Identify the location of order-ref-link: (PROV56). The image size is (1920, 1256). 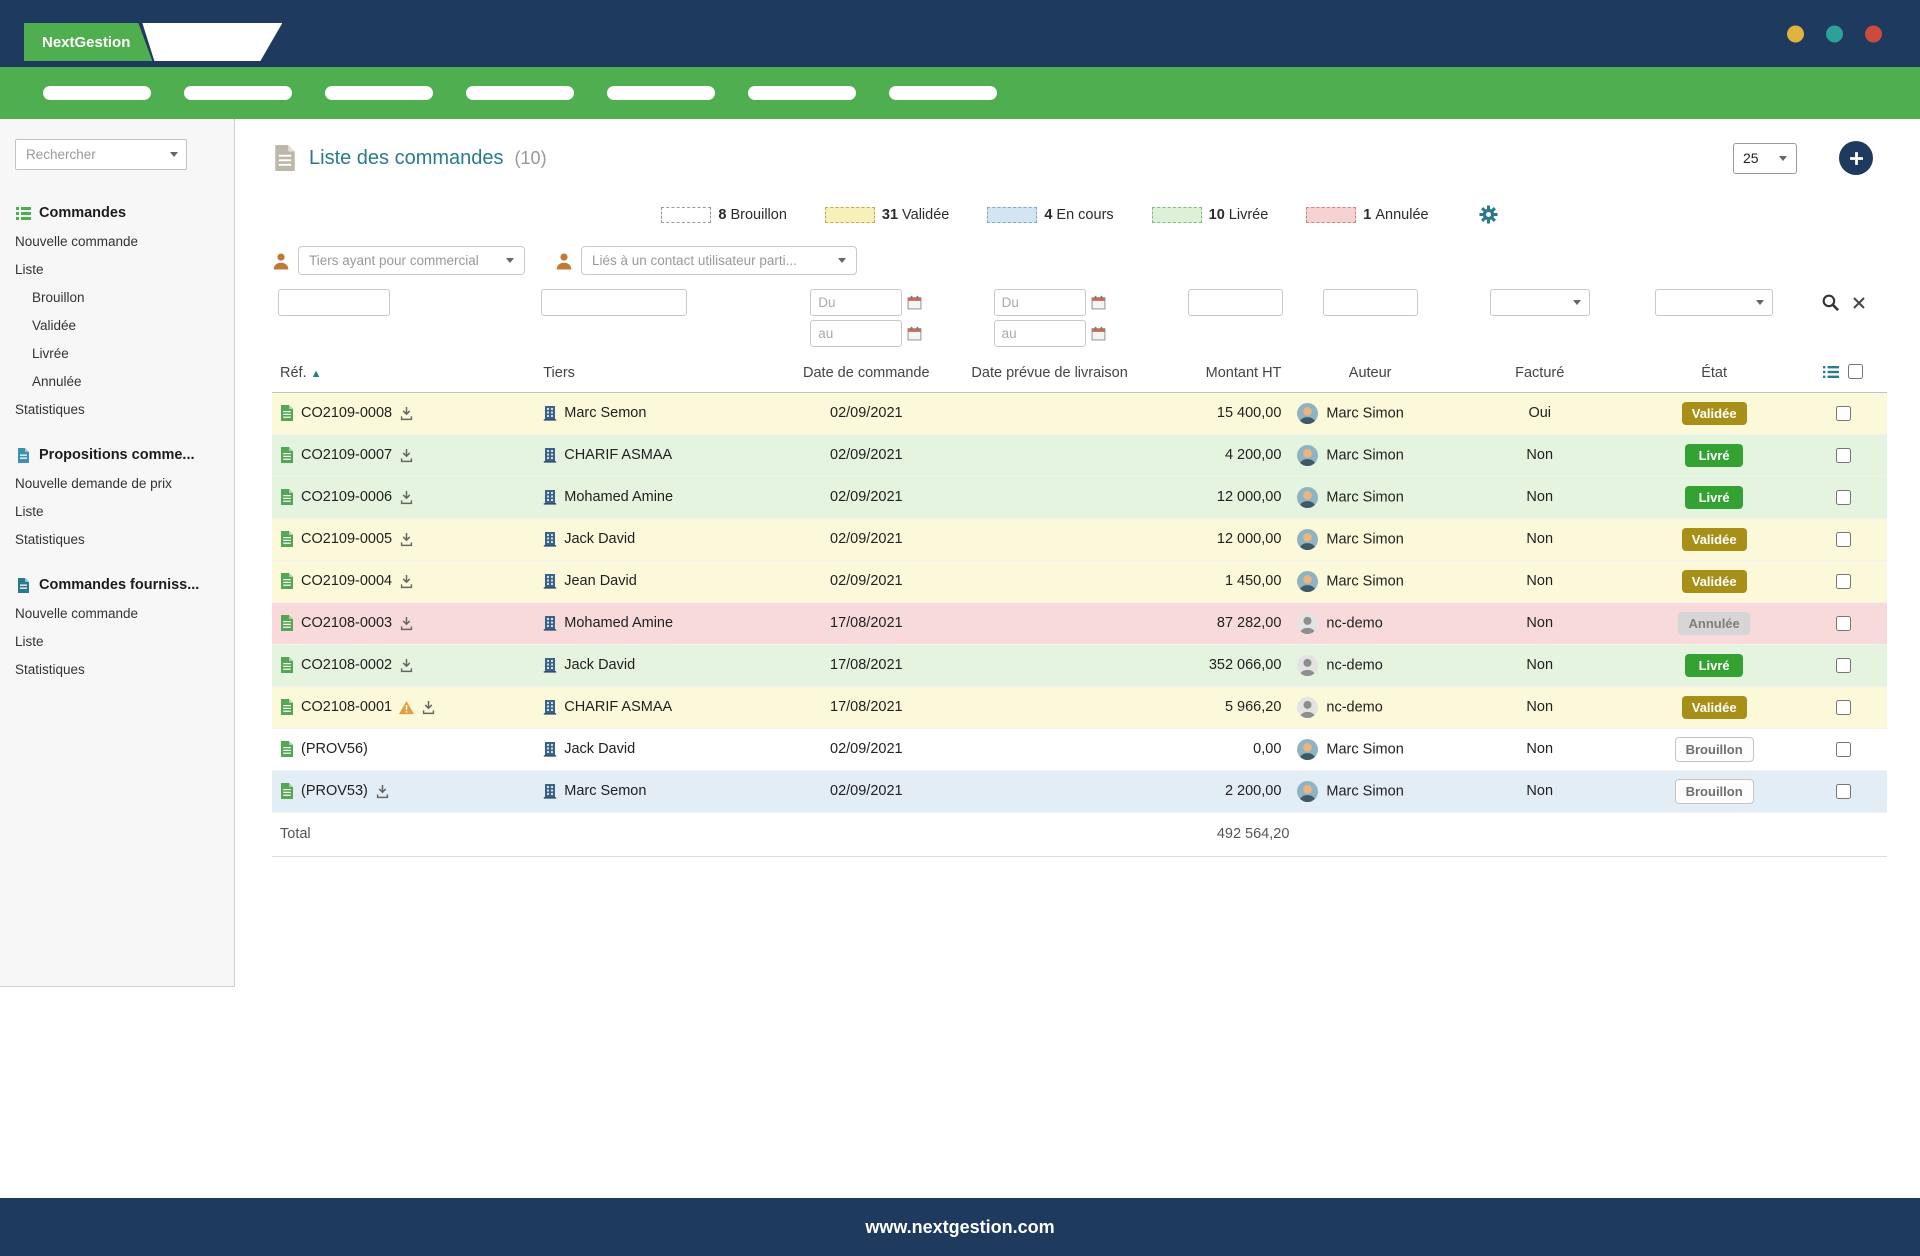
(334, 749).